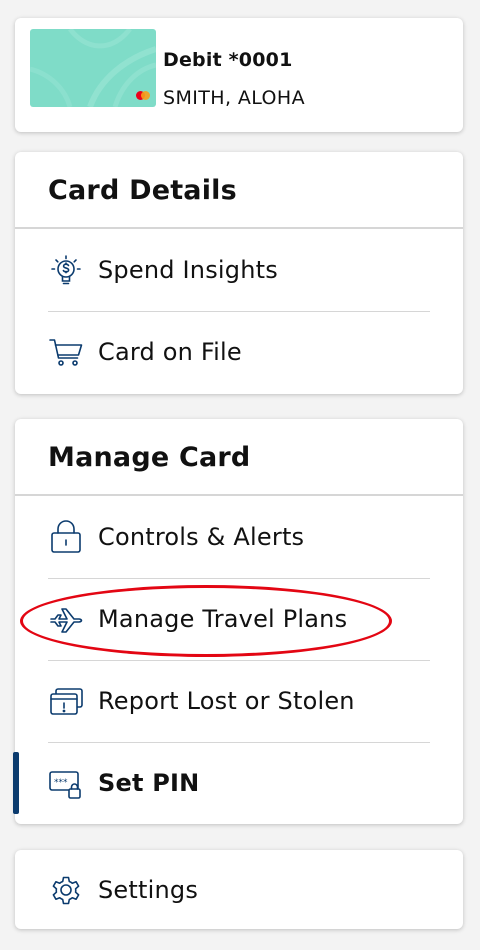  I want to click on menu-item-spend-insights: Spend Insights, so click(239, 270).